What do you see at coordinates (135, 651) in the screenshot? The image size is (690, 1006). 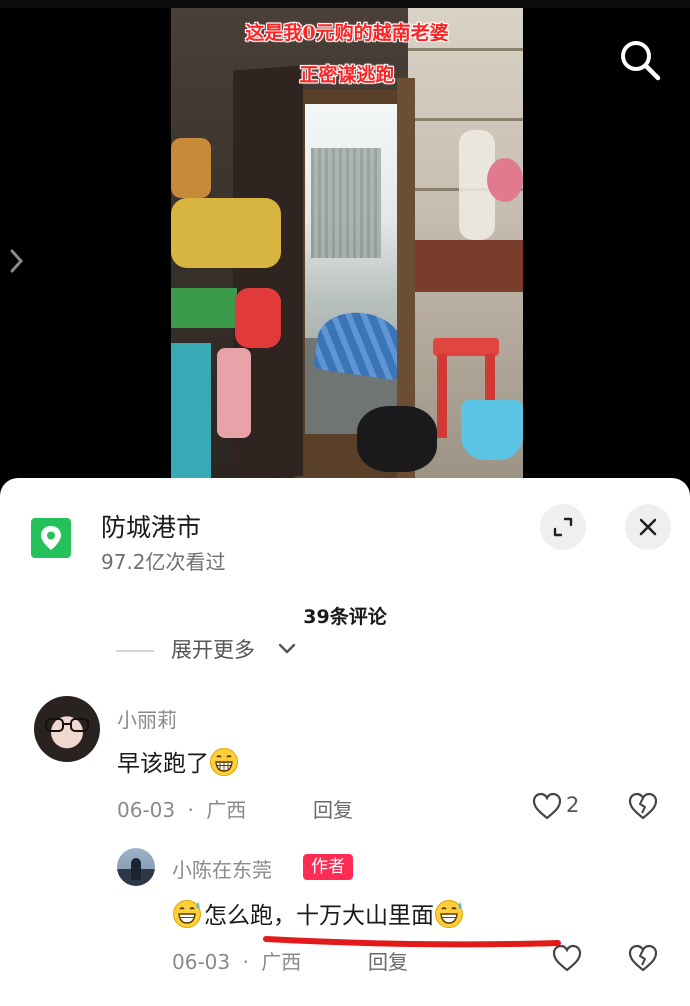 I see `divider` at bounding box center [135, 651].